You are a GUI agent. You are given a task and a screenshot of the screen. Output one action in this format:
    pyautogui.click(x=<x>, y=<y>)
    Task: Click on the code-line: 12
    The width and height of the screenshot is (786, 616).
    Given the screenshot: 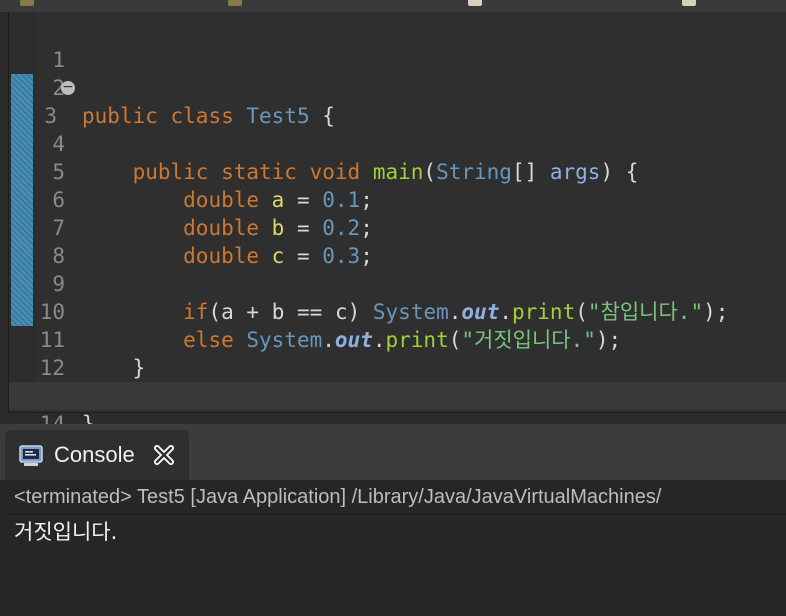 What is the action you would take?
    pyautogui.click(x=397, y=353)
    